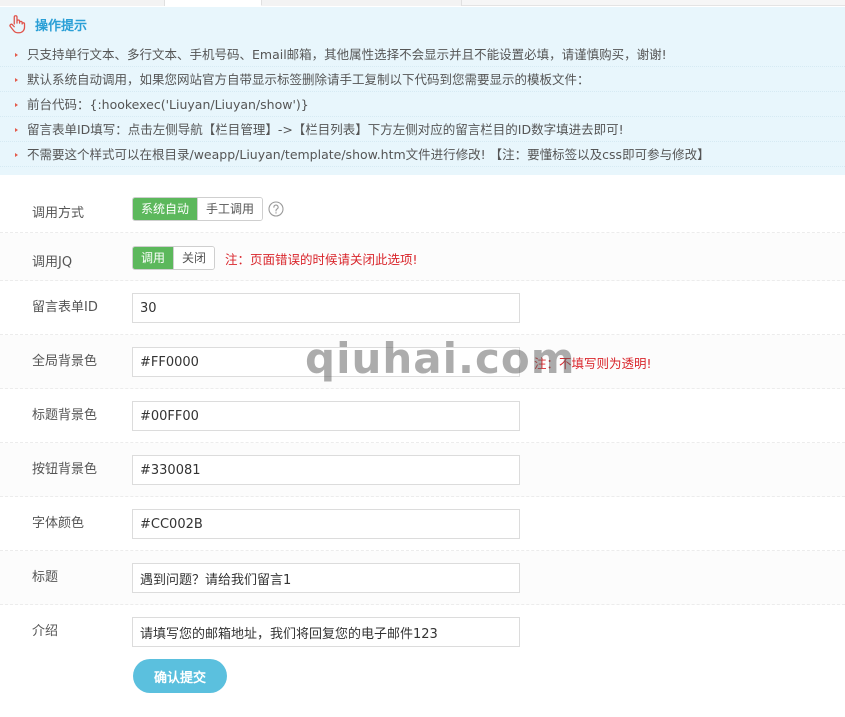 This screenshot has height=717, width=845. I want to click on call-mode-toggle: 系统自动 手工调用, so click(198, 209).